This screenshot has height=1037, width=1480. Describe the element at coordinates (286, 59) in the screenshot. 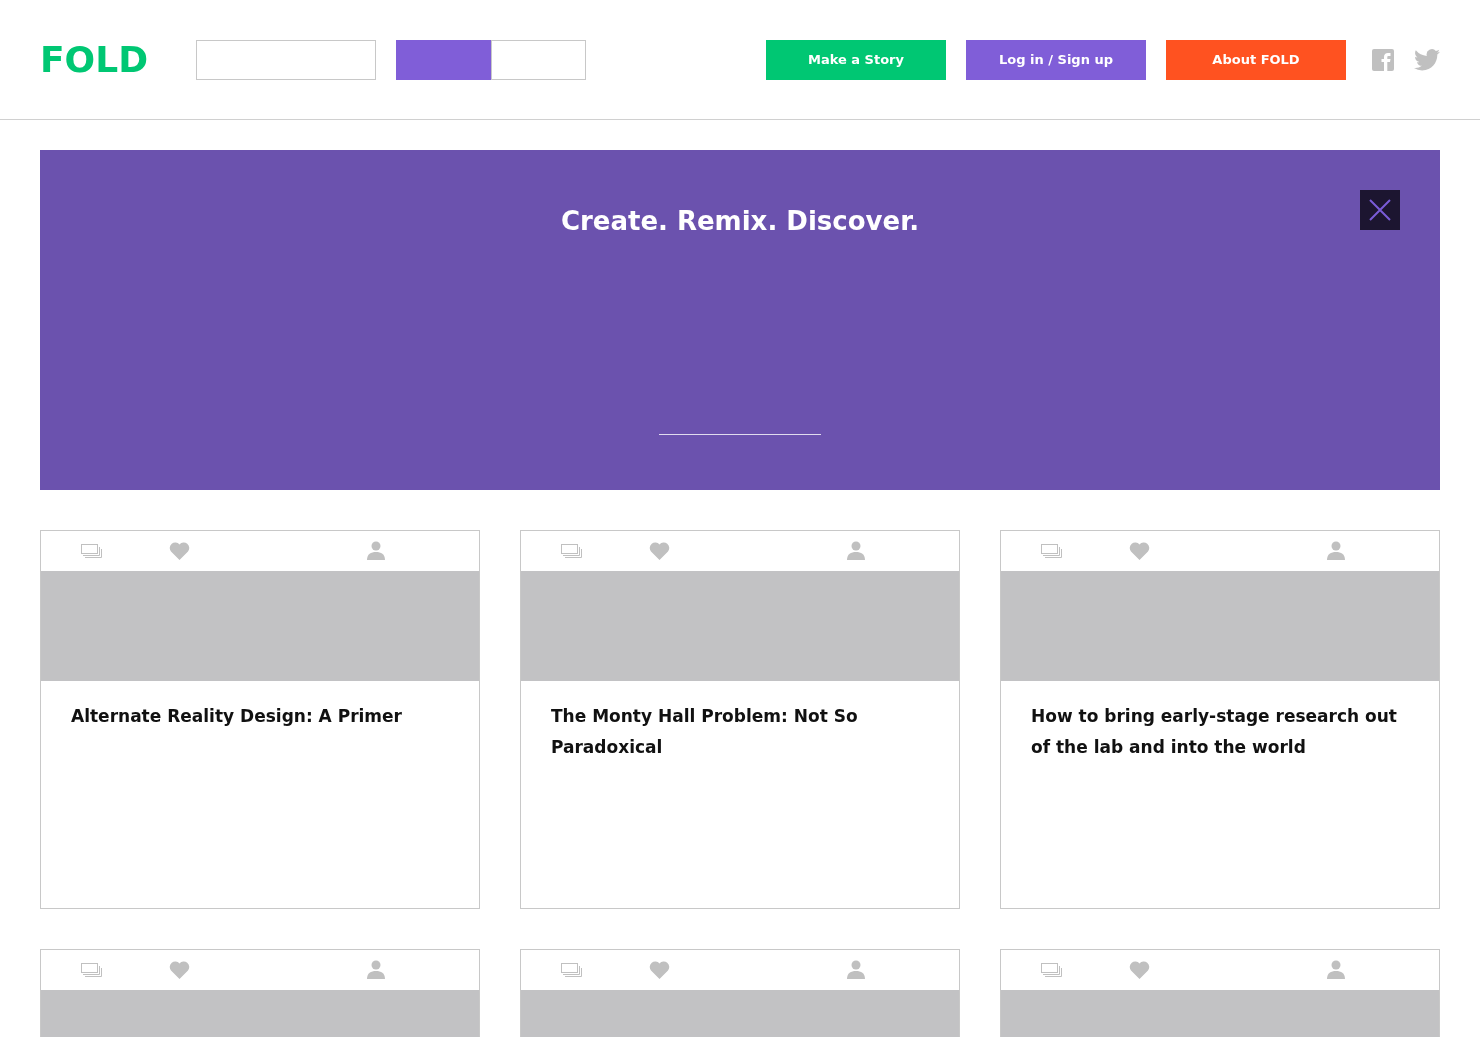

I see `search-field` at that location.